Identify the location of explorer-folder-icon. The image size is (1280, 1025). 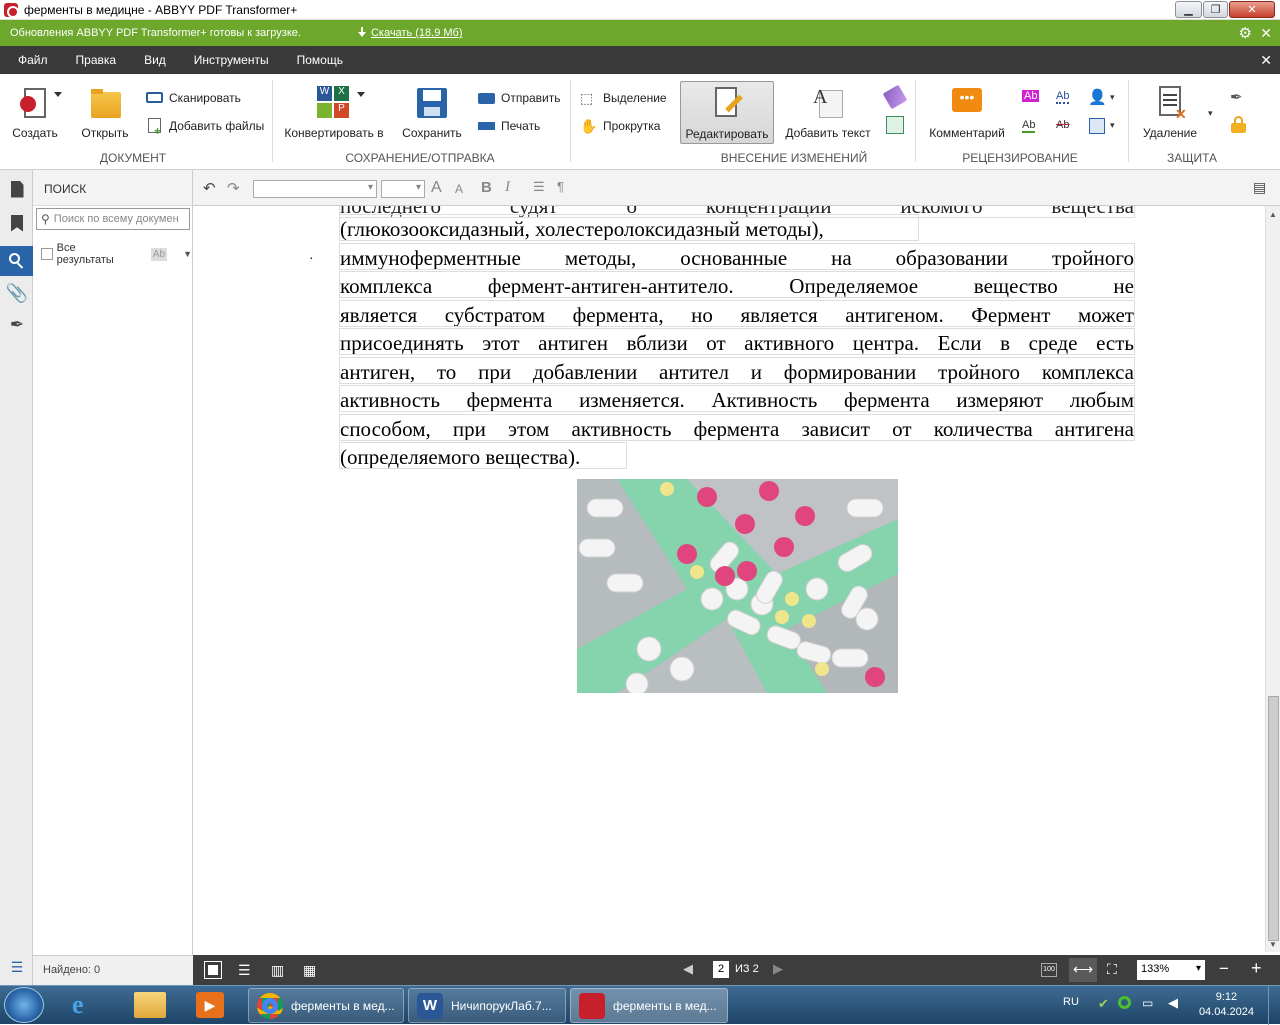
(150, 1005).